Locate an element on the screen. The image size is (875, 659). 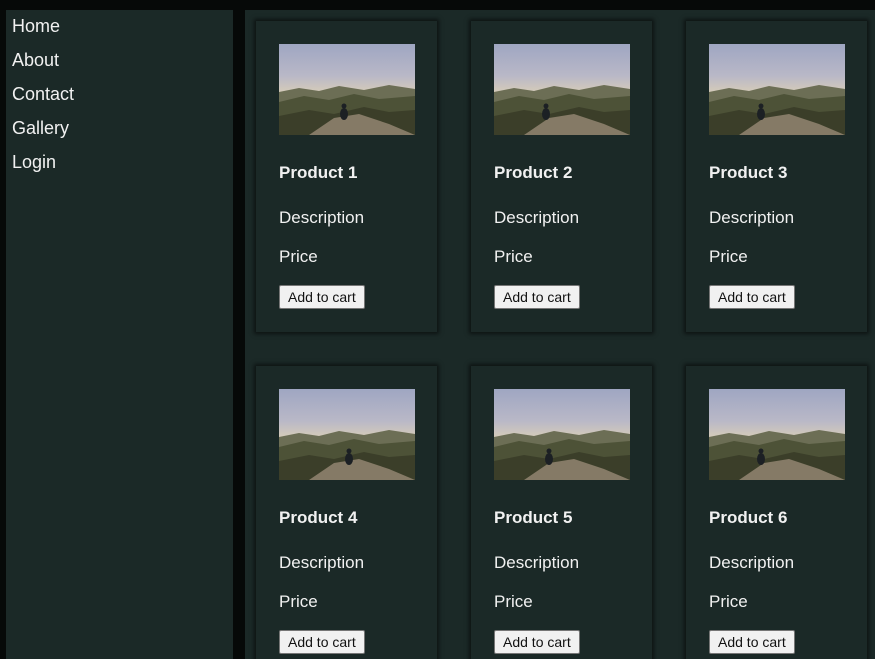
product-title: Product 3 is located at coordinates (748, 172).